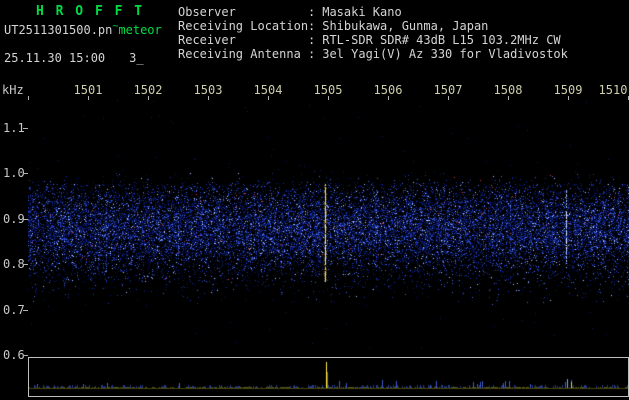 This screenshot has height=400, width=629. What do you see at coordinates (13, 90) in the screenshot?
I see `freq-axis-unit: kHz` at bounding box center [13, 90].